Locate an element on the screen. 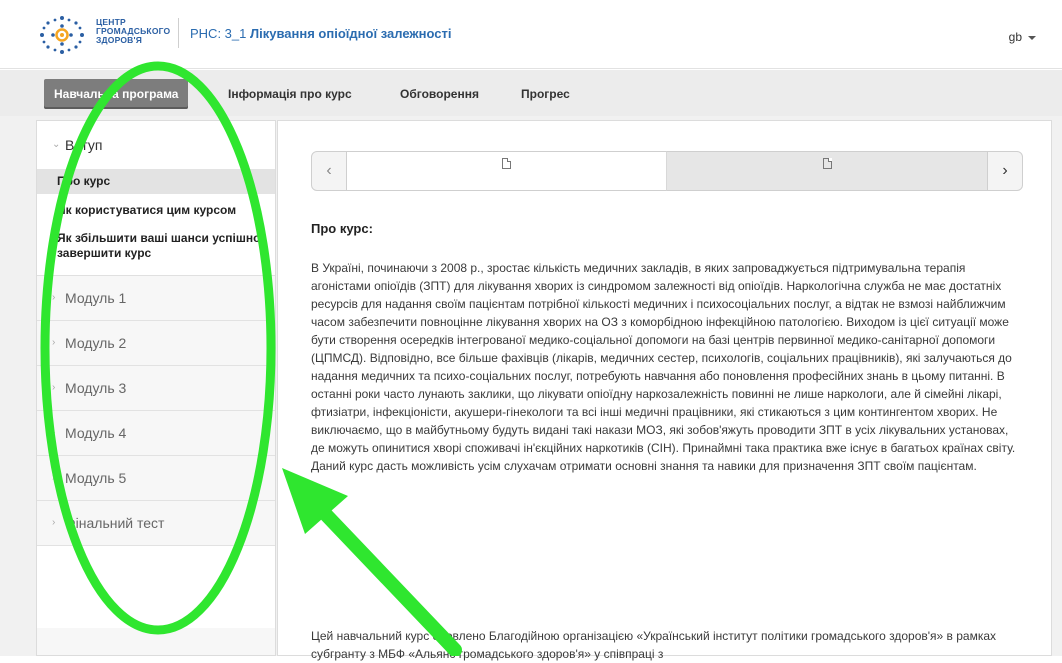 The image size is (1062, 663). section-title: Вступ is located at coordinates (84, 145).